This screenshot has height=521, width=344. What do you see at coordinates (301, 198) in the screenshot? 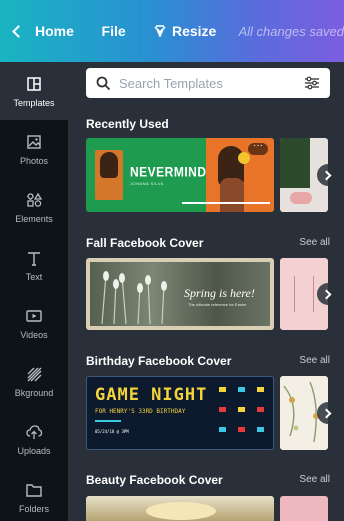
I see `recent-2-accent` at bounding box center [301, 198].